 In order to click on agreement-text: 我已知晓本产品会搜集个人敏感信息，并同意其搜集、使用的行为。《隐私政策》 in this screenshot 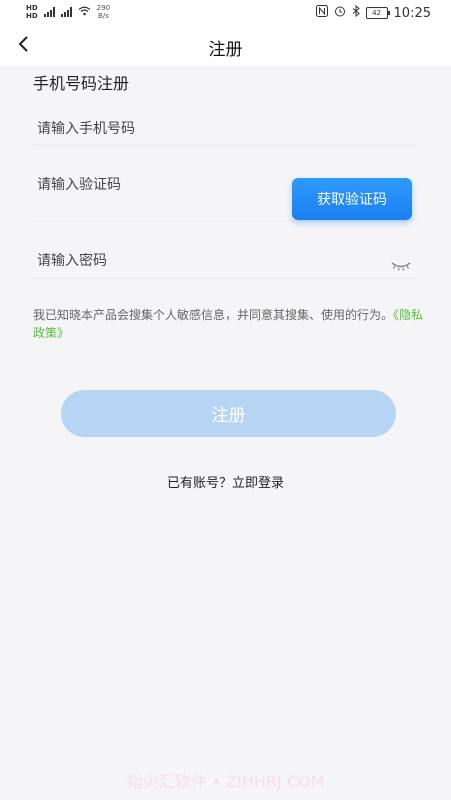, I will do `click(229, 324)`.